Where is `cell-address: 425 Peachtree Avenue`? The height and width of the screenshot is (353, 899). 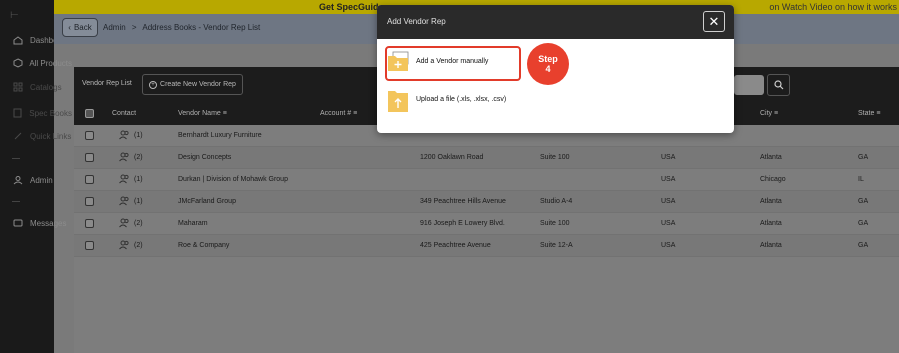
cell-address: 425 Peachtree Avenue is located at coordinates (455, 245).